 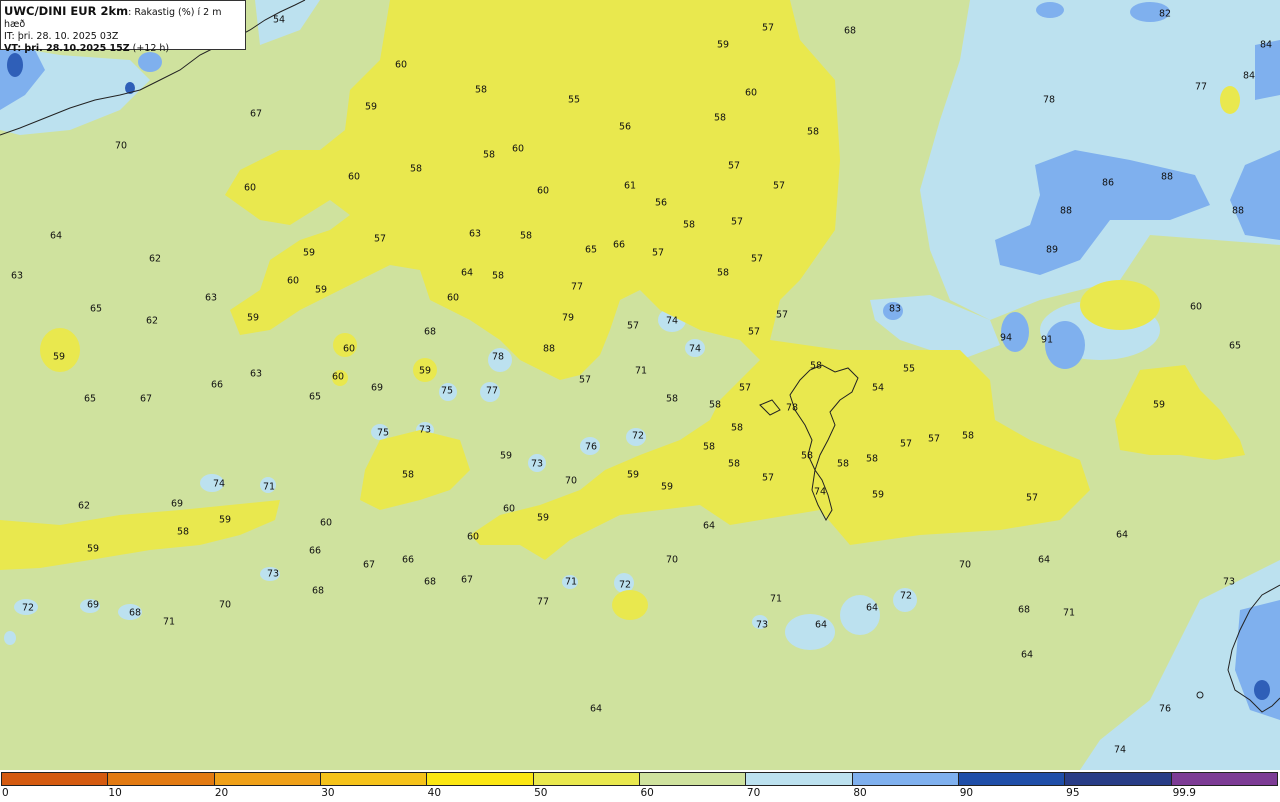 I want to click on humidity-value-label: 56, so click(x=661, y=203).